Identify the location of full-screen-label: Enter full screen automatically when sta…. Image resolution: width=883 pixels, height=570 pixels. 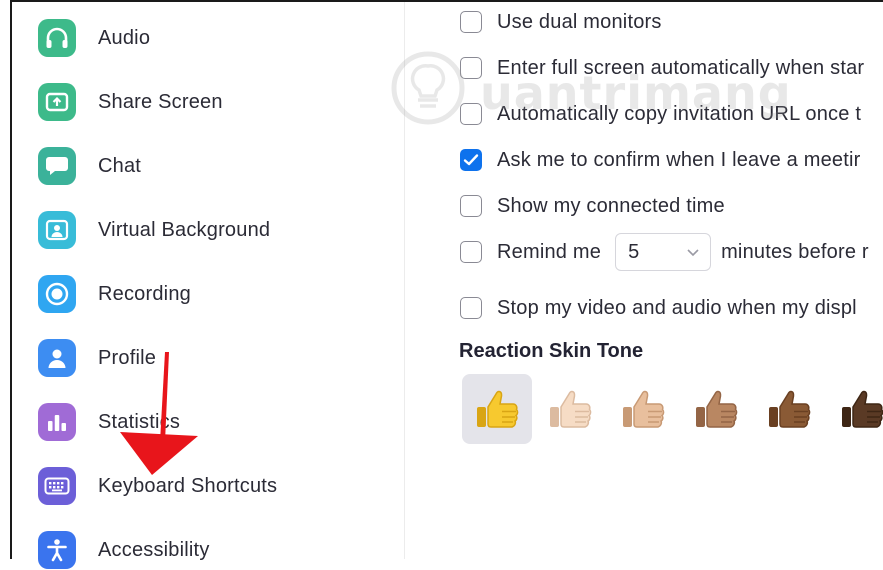
(681, 67).